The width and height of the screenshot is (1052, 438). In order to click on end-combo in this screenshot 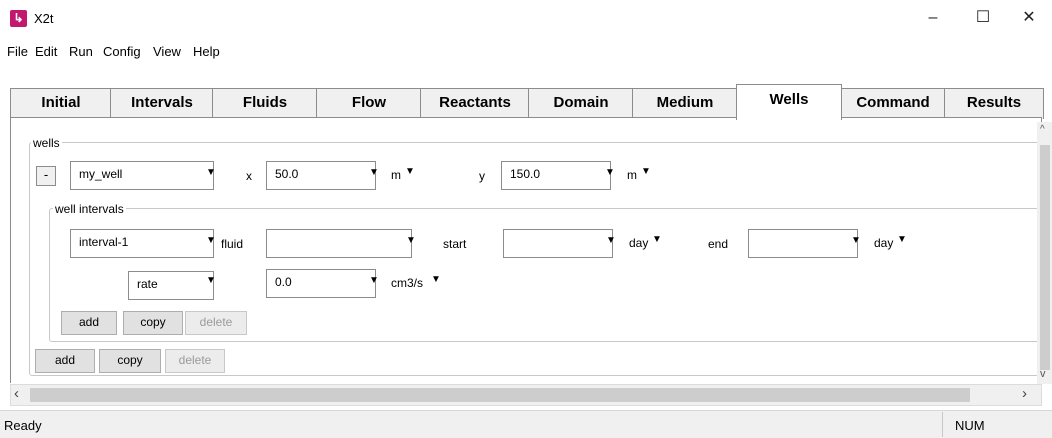, I will do `click(803, 243)`.